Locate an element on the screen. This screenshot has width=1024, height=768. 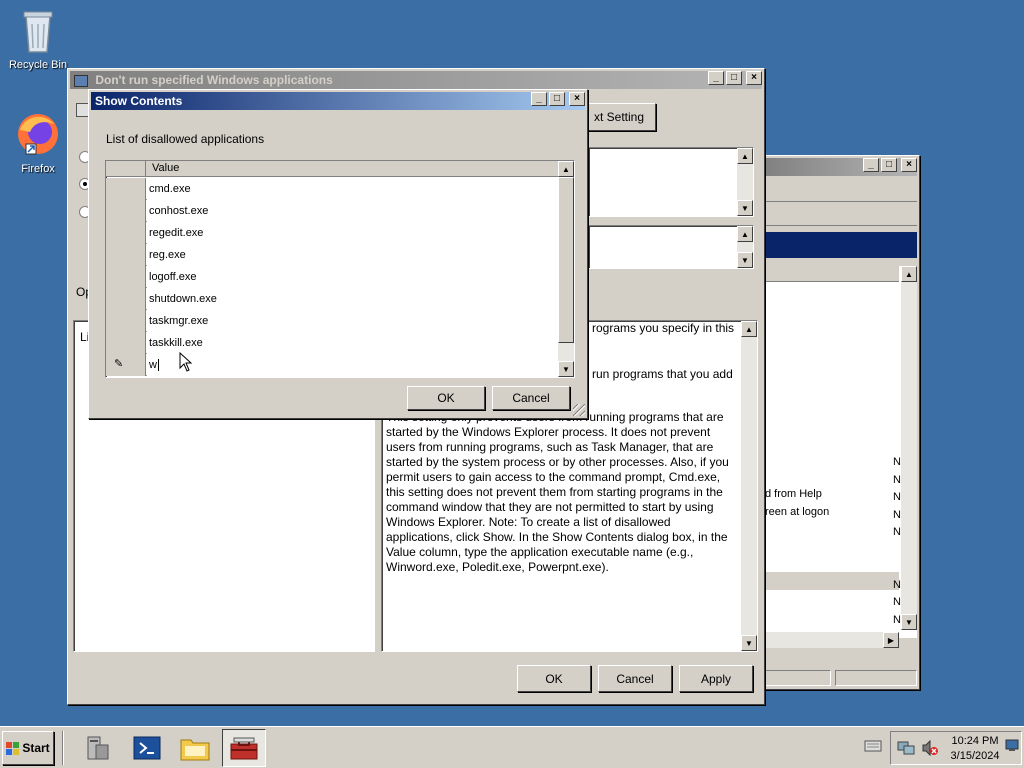
group-policy-taskbar-button is located at coordinates (244, 748).